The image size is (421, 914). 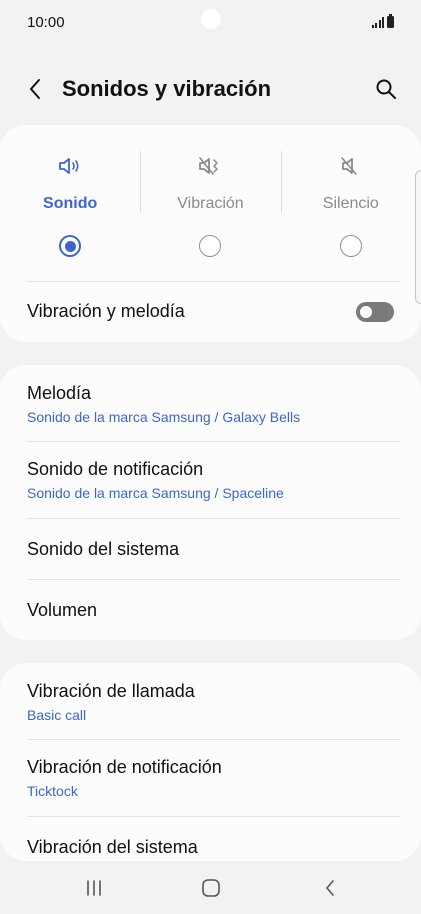 What do you see at coordinates (57, 715) in the screenshot?
I see `setting-subtitle: Basic call` at bounding box center [57, 715].